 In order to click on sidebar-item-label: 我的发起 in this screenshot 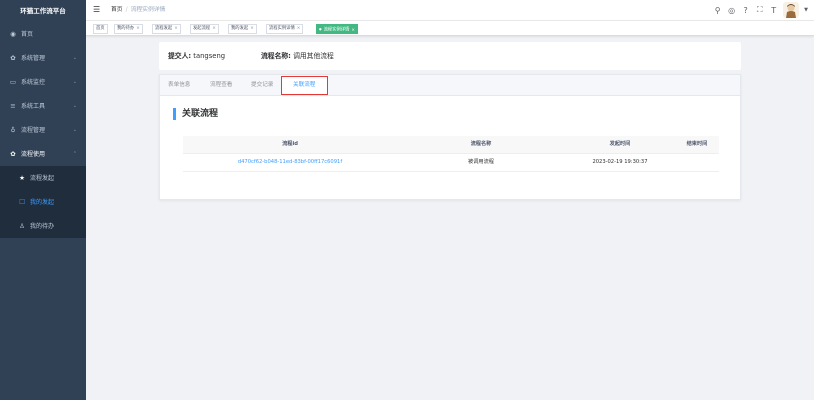, I will do `click(42, 202)`.